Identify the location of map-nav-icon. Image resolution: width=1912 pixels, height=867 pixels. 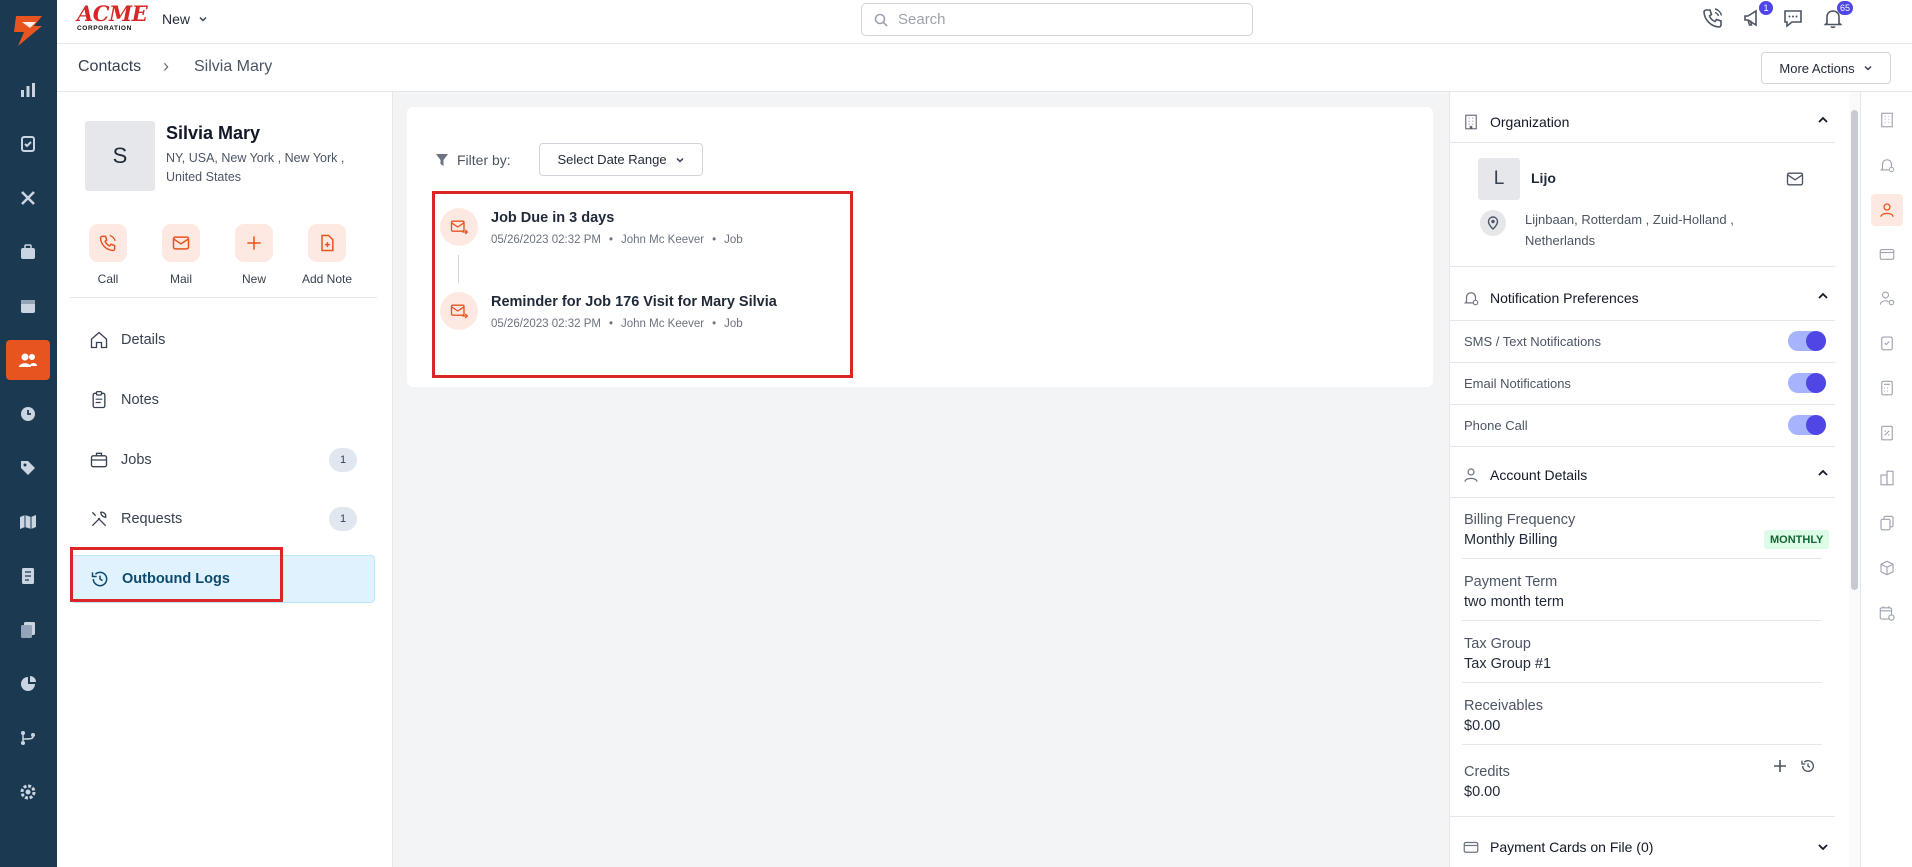
(28, 522).